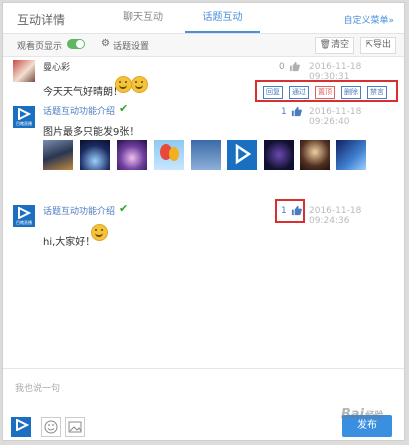 The height and width of the screenshot is (445, 409). I want to click on like-count: 0, so click(282, 67).